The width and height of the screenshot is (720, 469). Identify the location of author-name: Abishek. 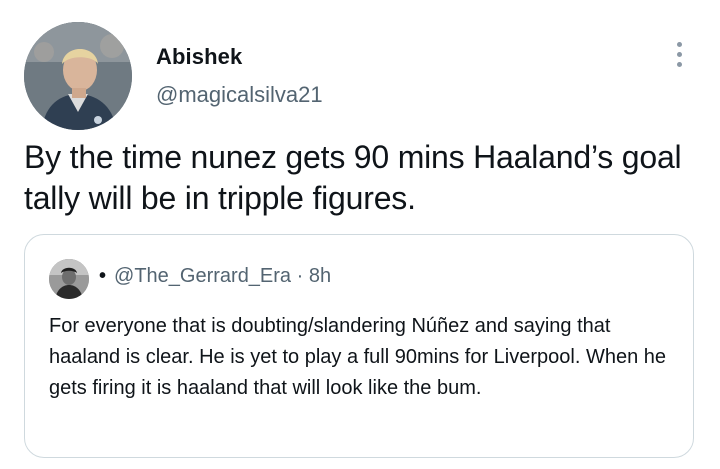
(199, 57).